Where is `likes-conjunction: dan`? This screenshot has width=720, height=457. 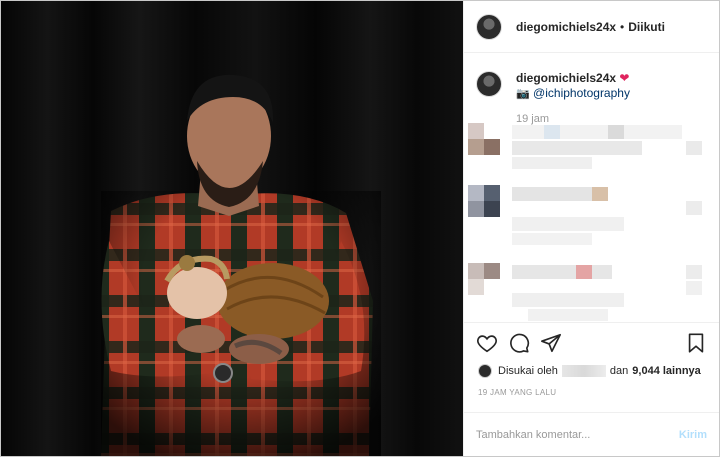 likes-conjunction: dan is located at coordinates (619, 371).